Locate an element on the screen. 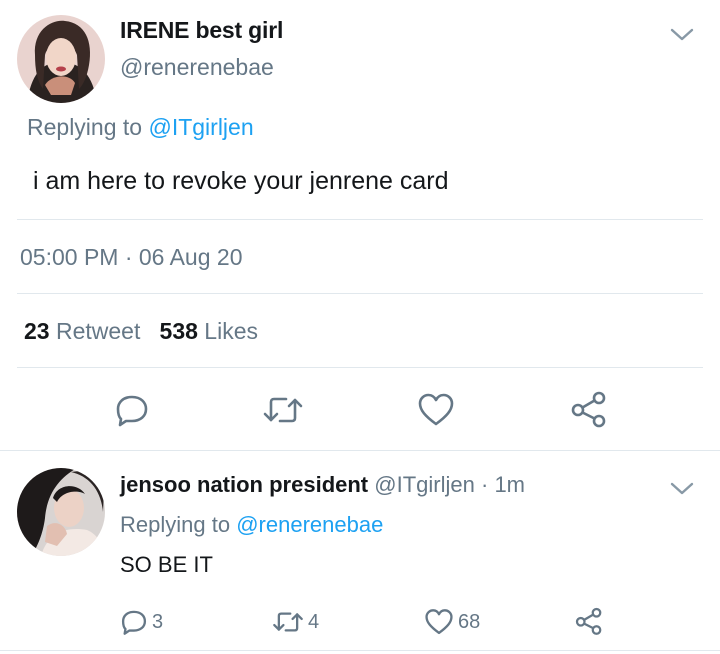 This screenshot has width=720, height=654. main-handle: @renerenebae is located at coordinates (197, 67).